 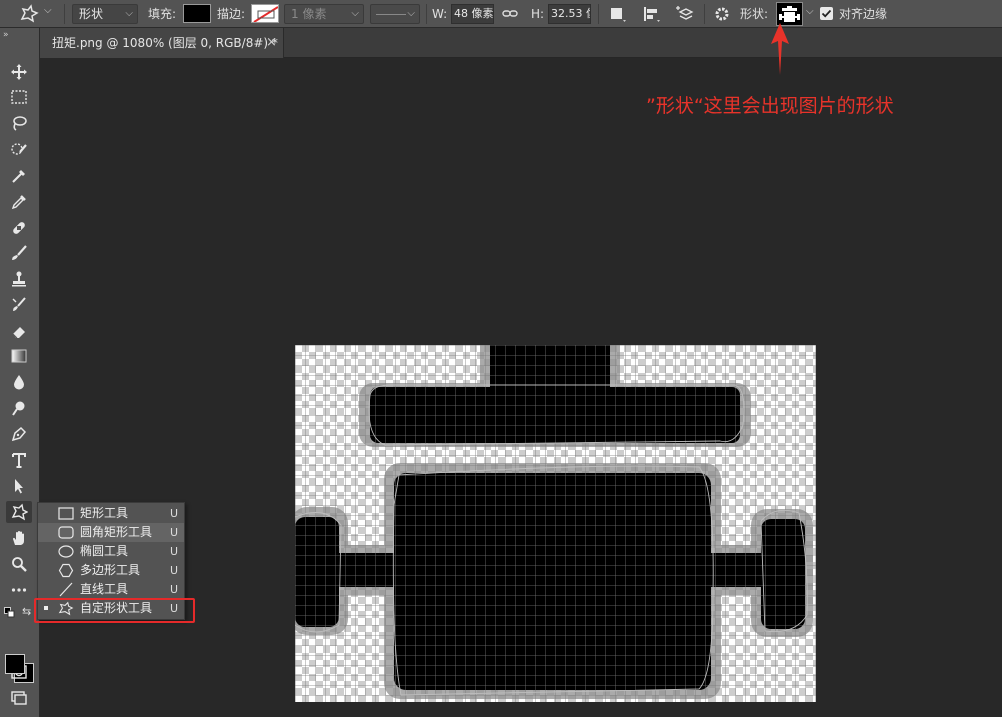 I want to click on stroke-swatch, so click(x=265, y=13).